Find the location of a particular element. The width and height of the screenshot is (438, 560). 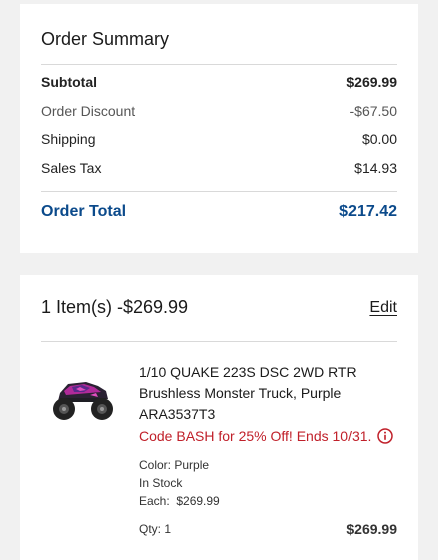

shipping-label: Shipping is located at coordinates (68, 139).